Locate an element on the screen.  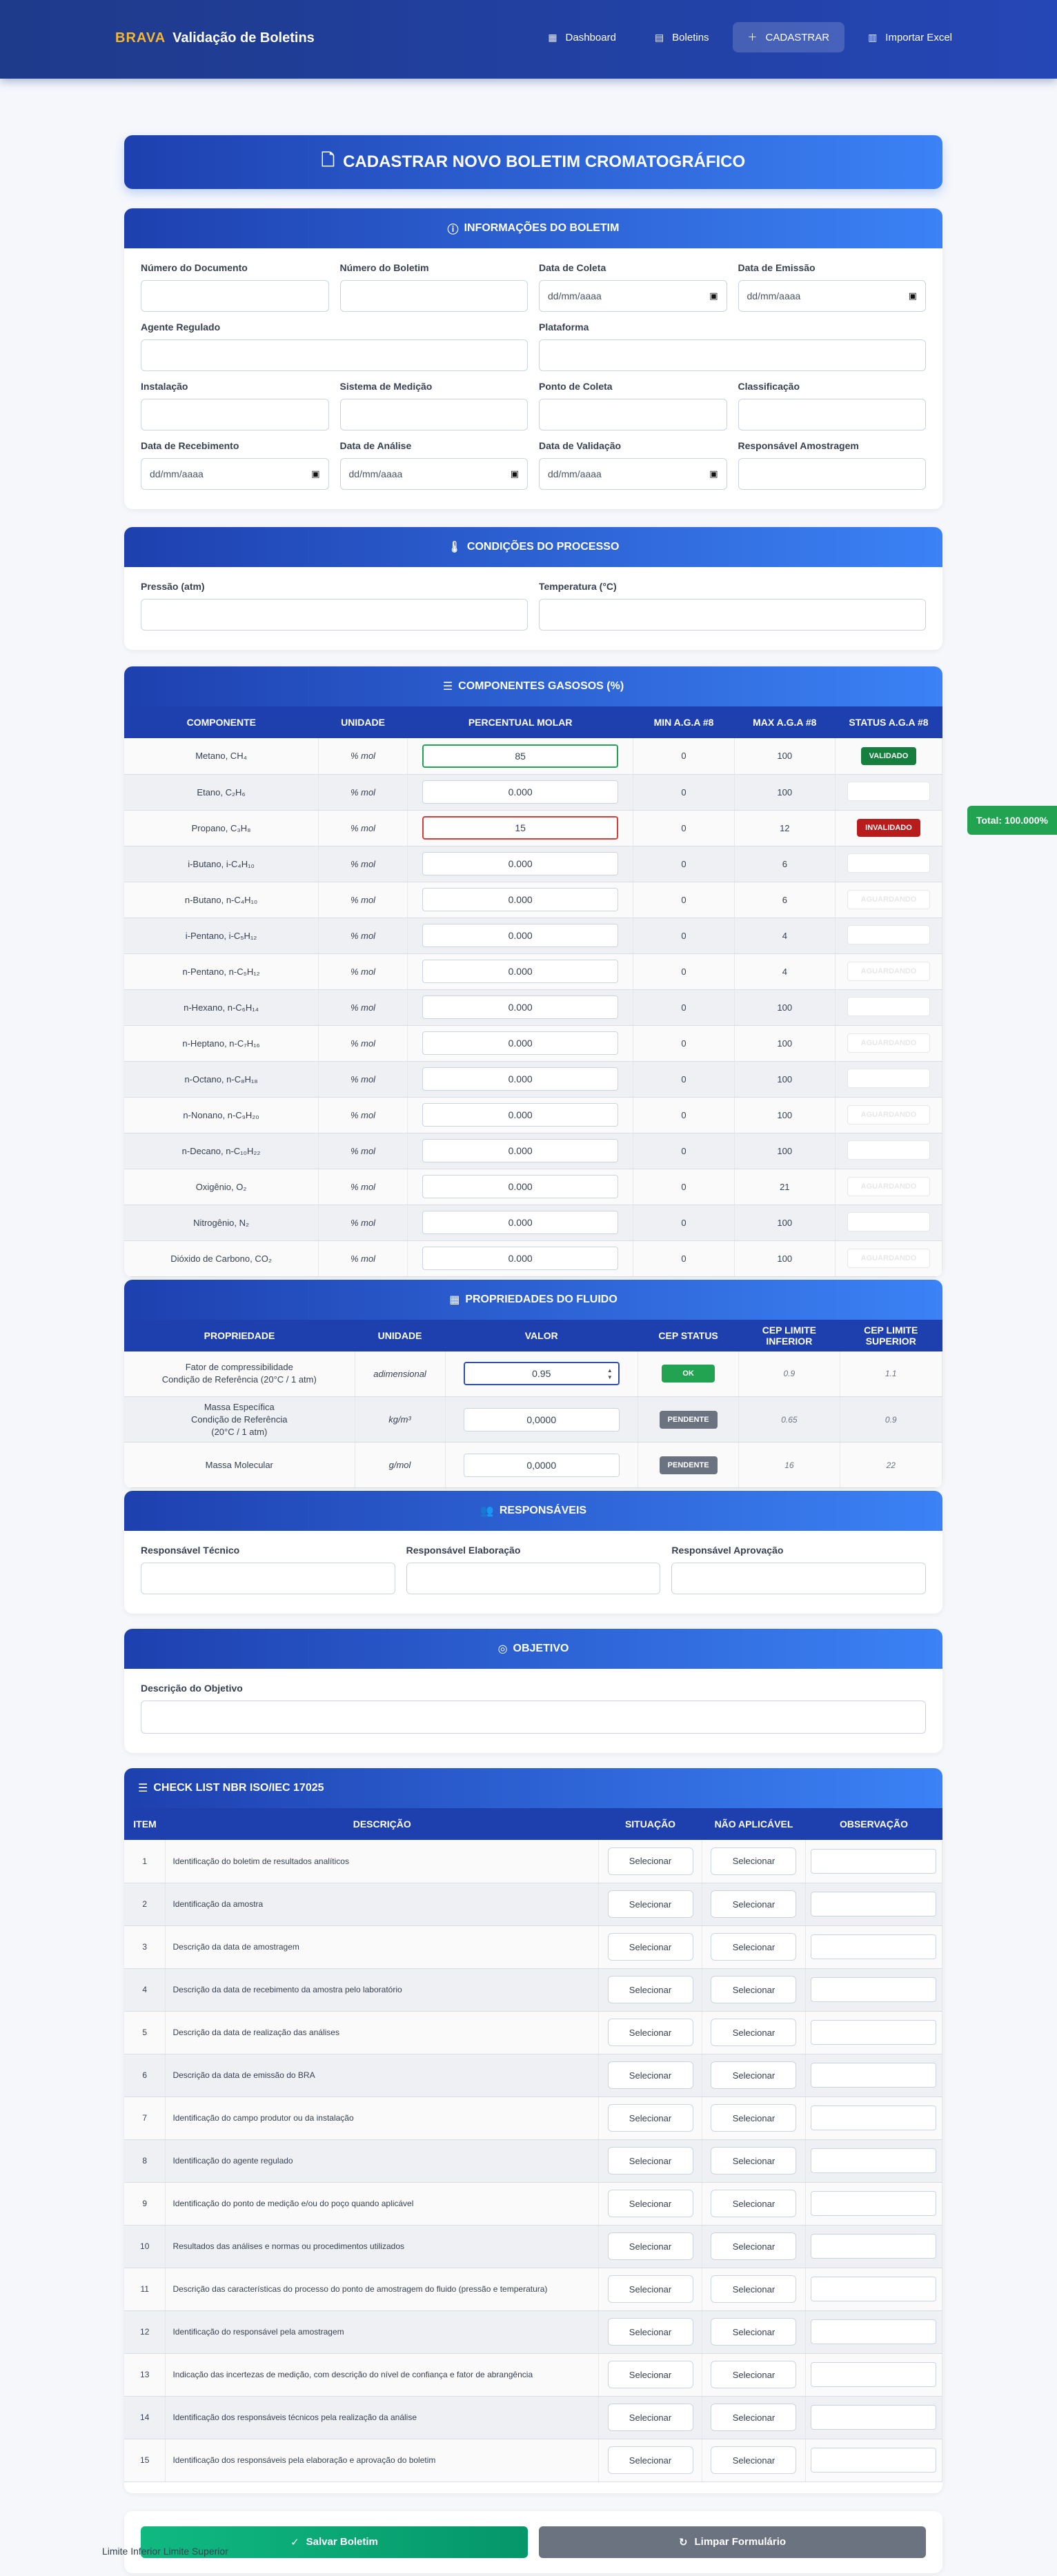
property-value-input: 0.95 ▲ ▼ is located at coordinates (541, 1374).